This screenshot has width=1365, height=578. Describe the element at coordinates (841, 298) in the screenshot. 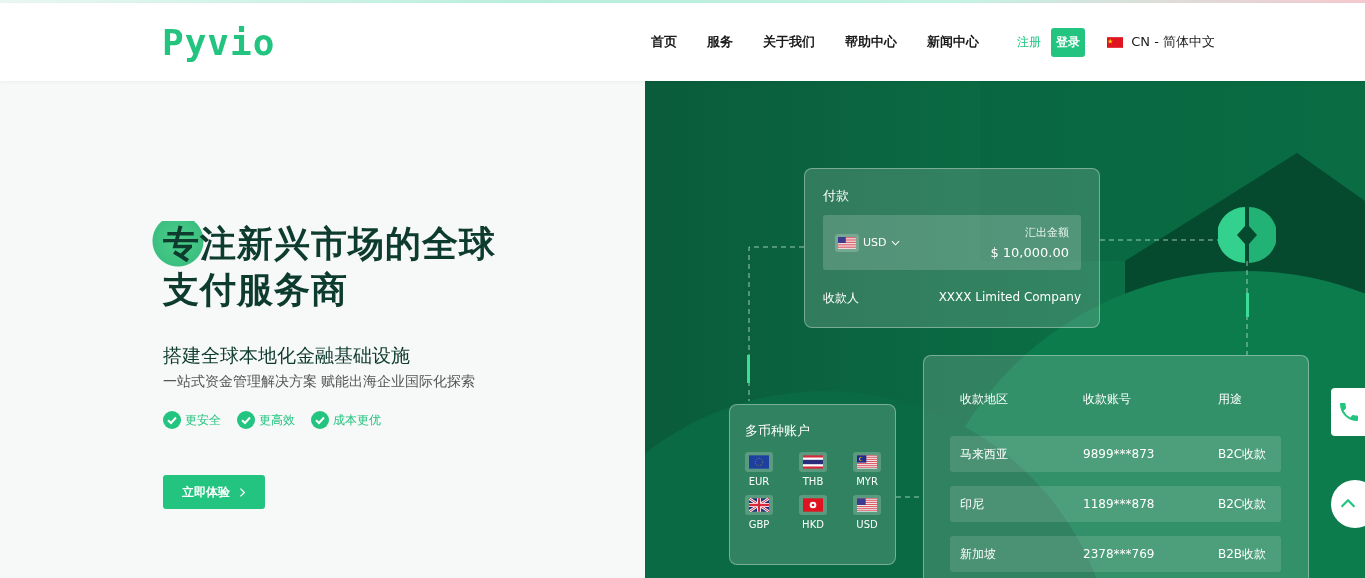

I see `payee-label: 收款人` at that location.